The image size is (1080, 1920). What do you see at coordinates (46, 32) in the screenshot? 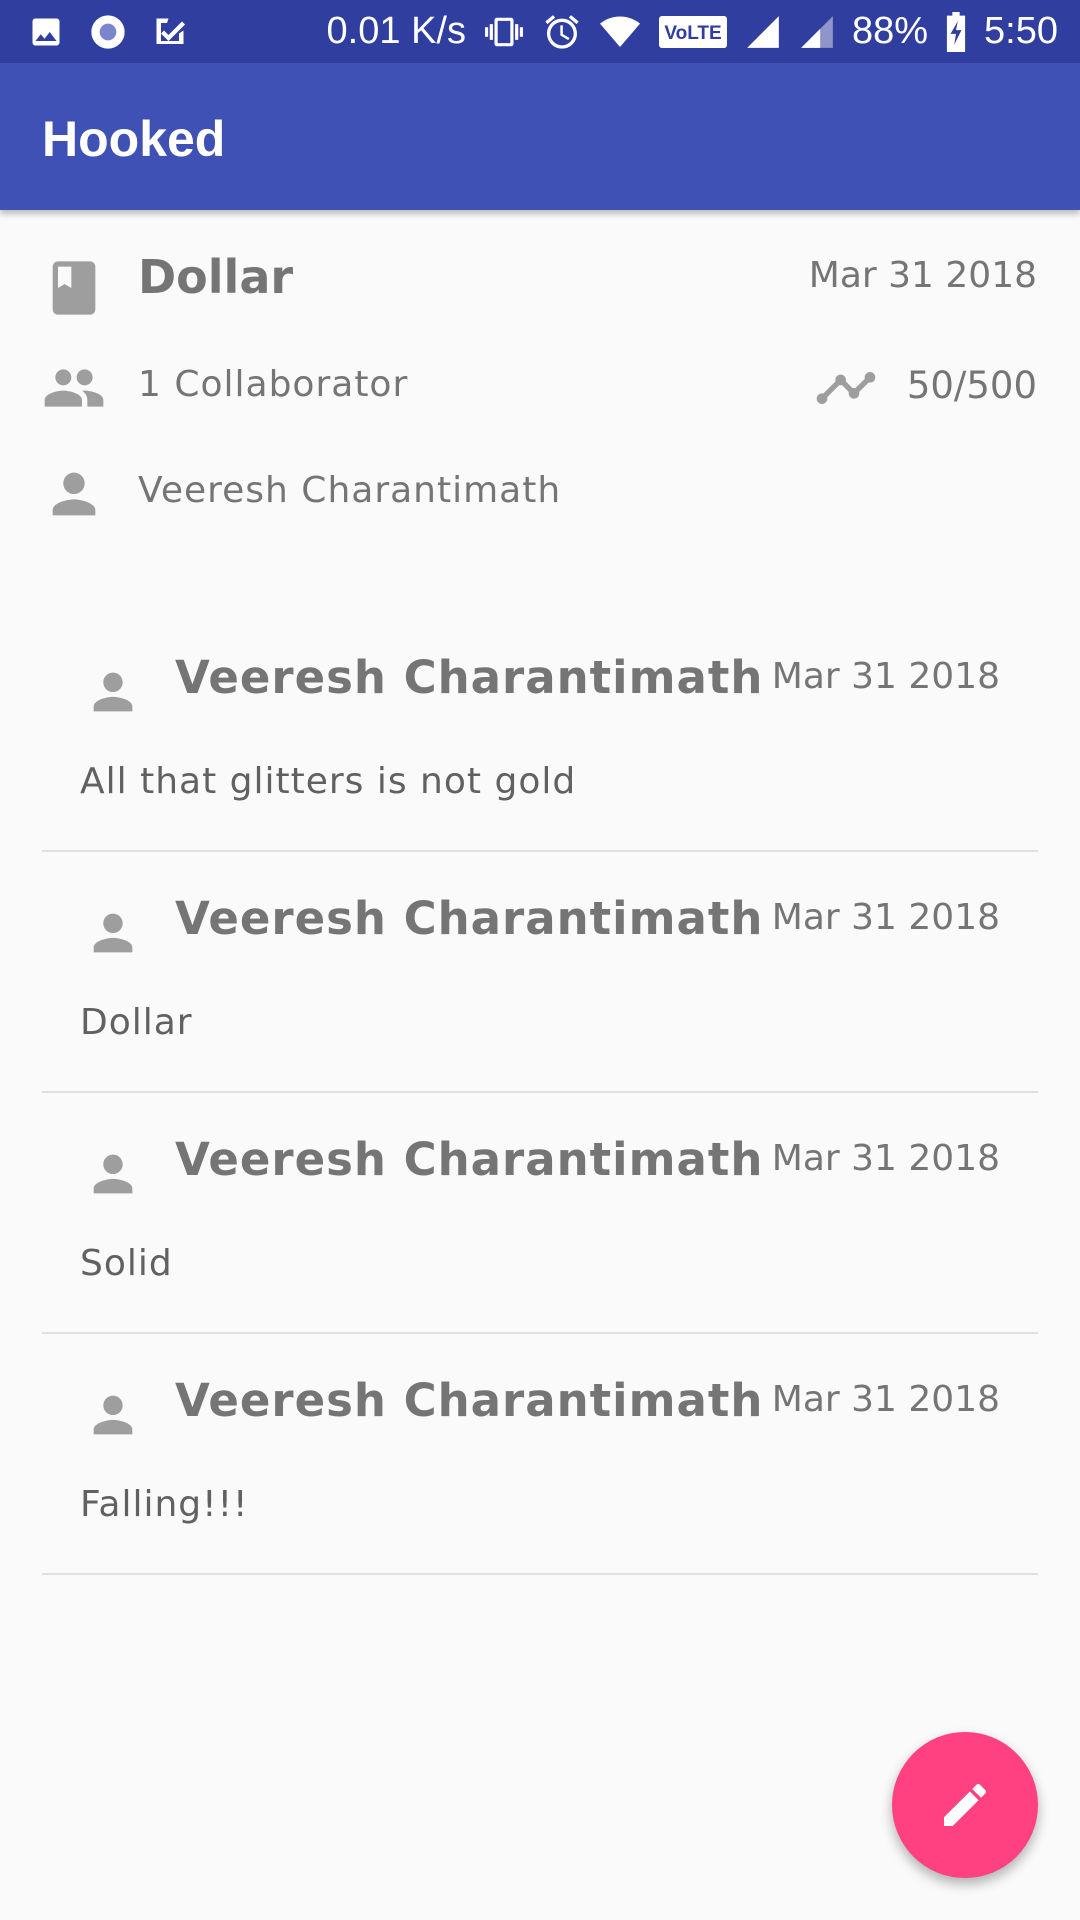
I see `image-icon` at bounding box center [46, 32].